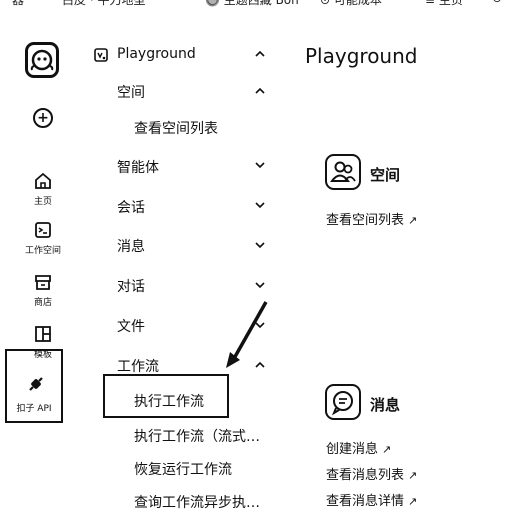 This screenshot has height=512, width=523. Describe the element at coordinates (34, 409) in the screenshot. I see `rail-label: 扣子 API` at that location.